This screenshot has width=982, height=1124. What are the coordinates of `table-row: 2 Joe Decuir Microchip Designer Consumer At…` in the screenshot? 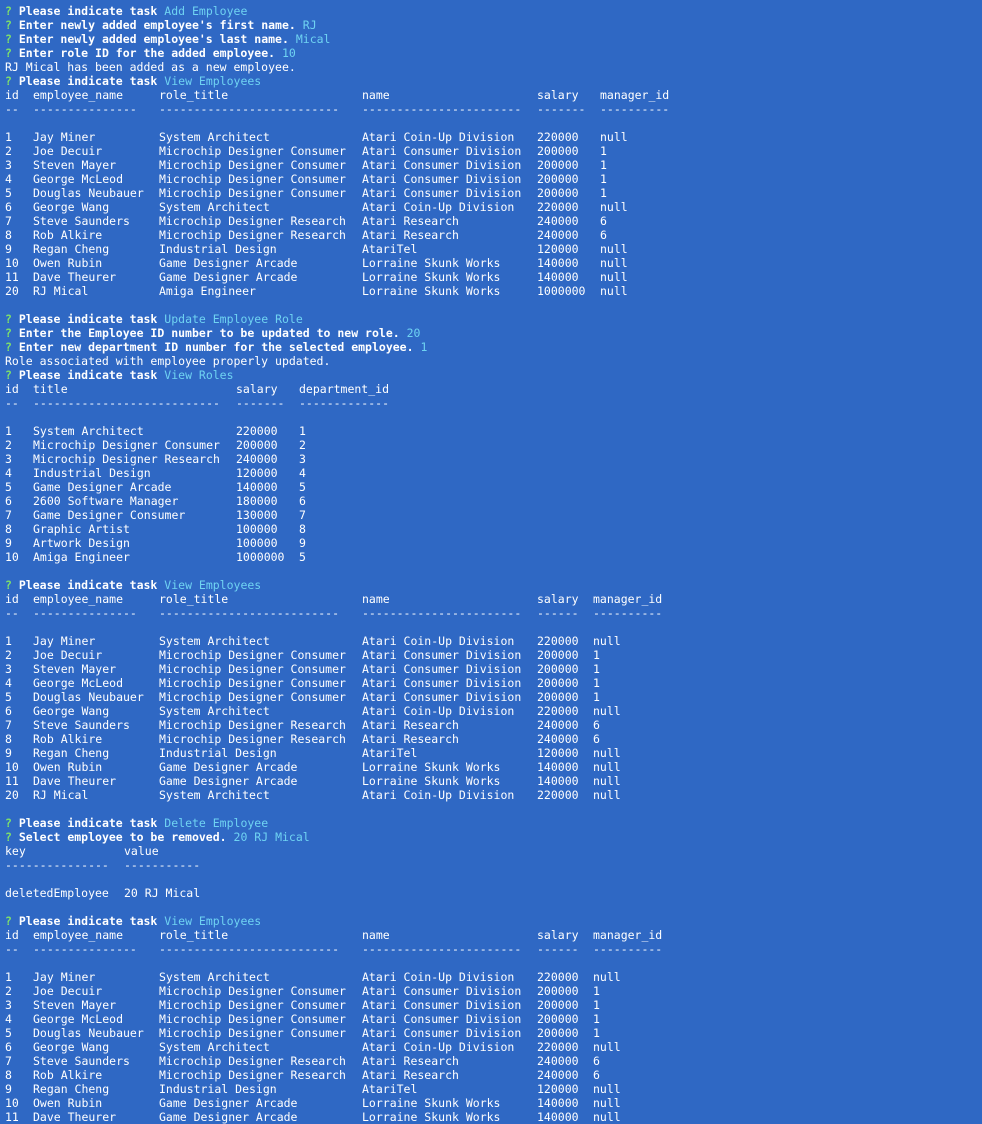 It's located at (493, 151).